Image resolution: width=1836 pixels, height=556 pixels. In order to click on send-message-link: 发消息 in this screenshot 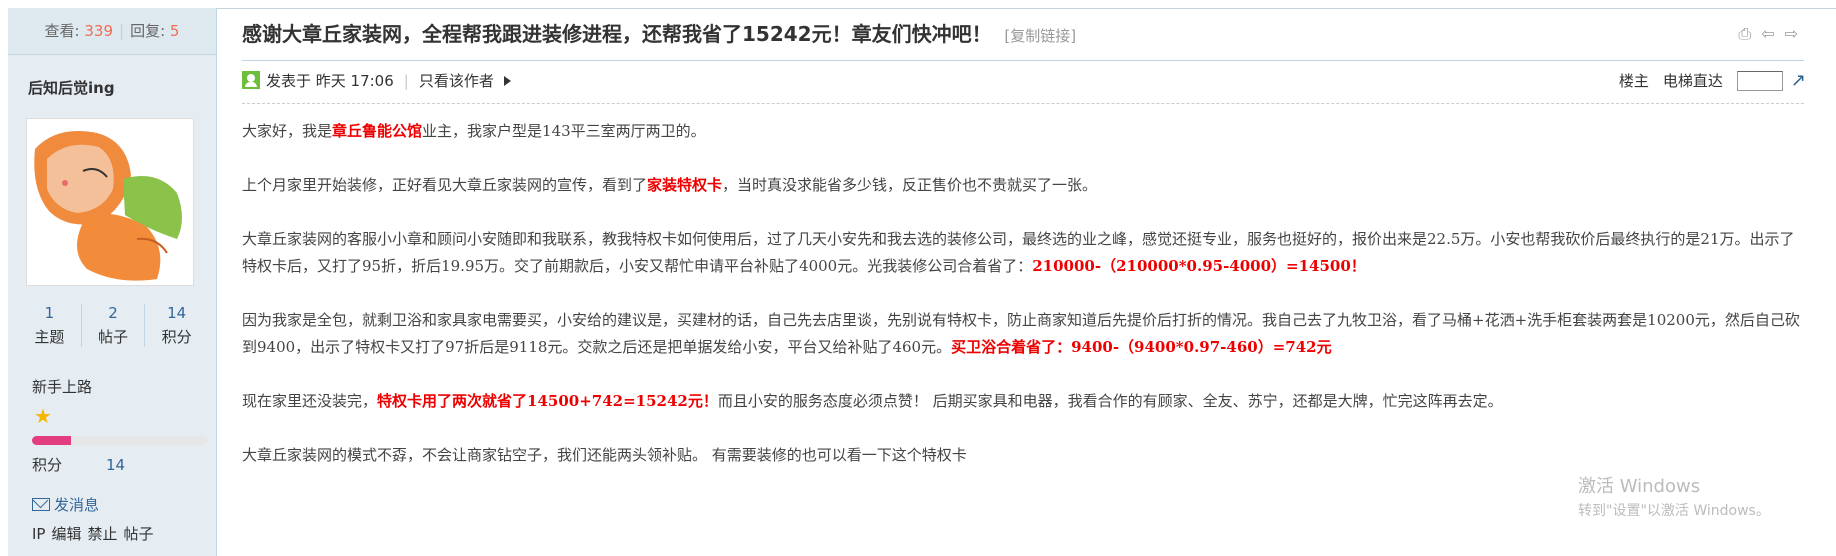, I will do `click(65, 504)`.